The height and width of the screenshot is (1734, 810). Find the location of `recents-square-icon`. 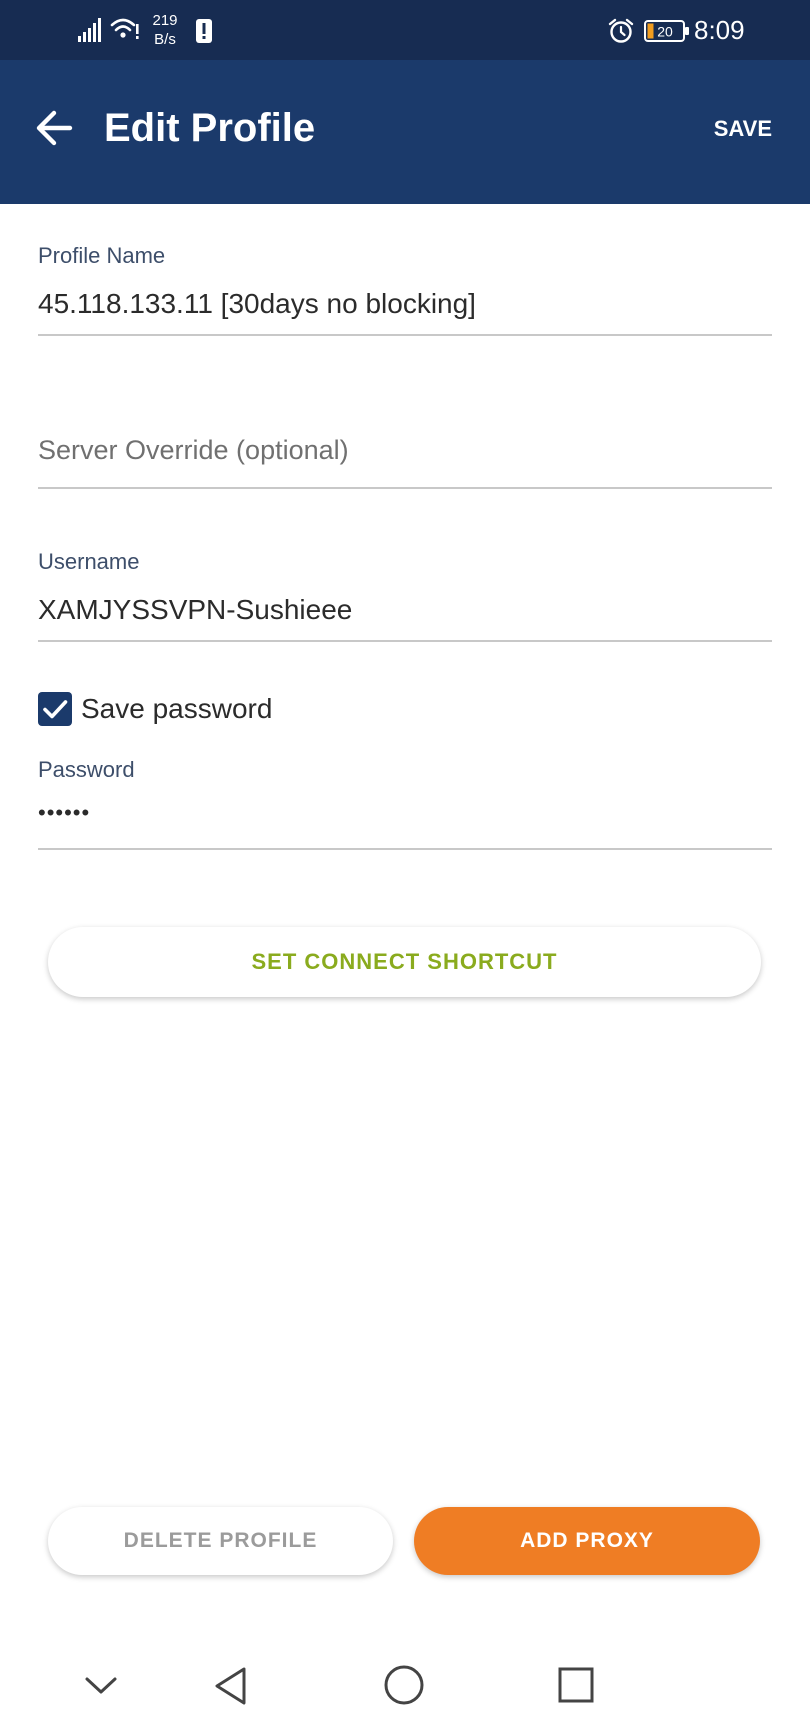

recents-square-icon is located at coordinates (576, 1685).